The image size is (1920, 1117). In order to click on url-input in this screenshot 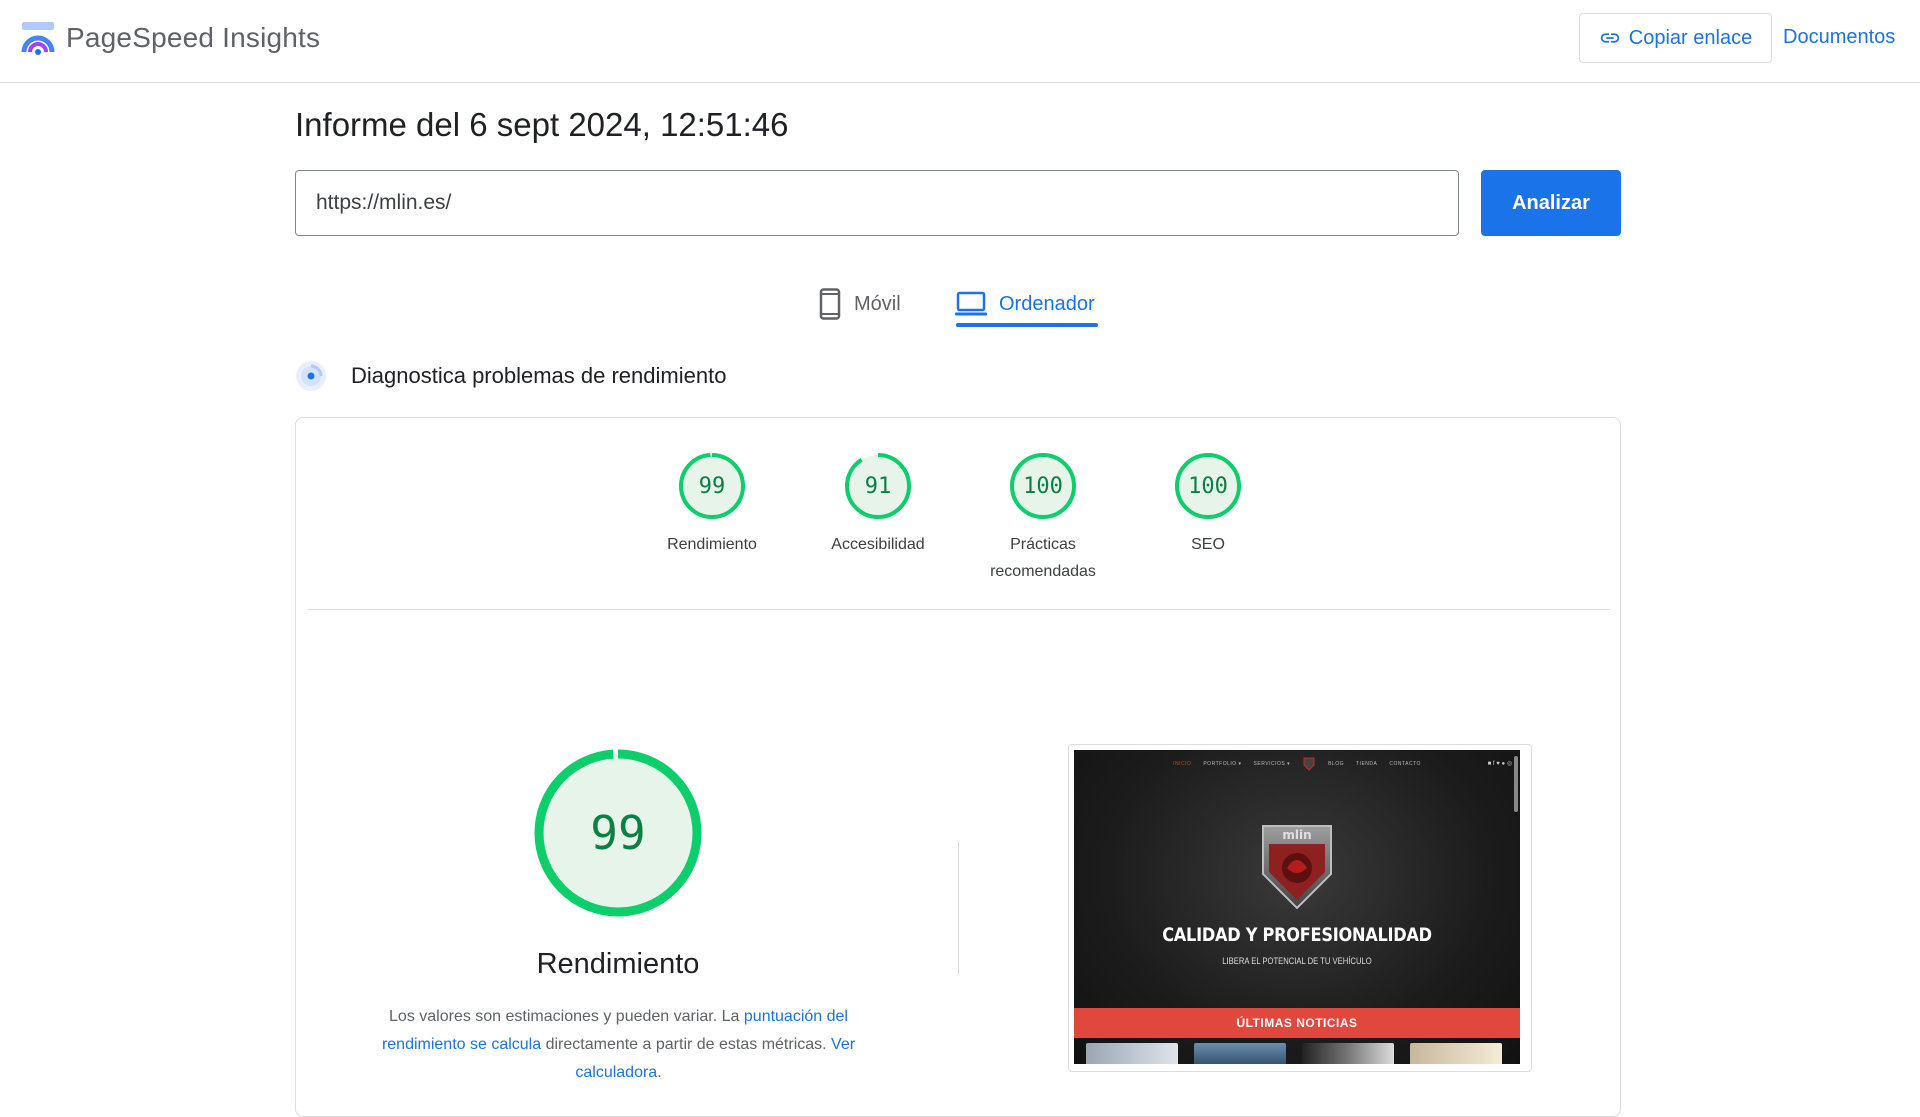, I will do `click(877, 203)`.